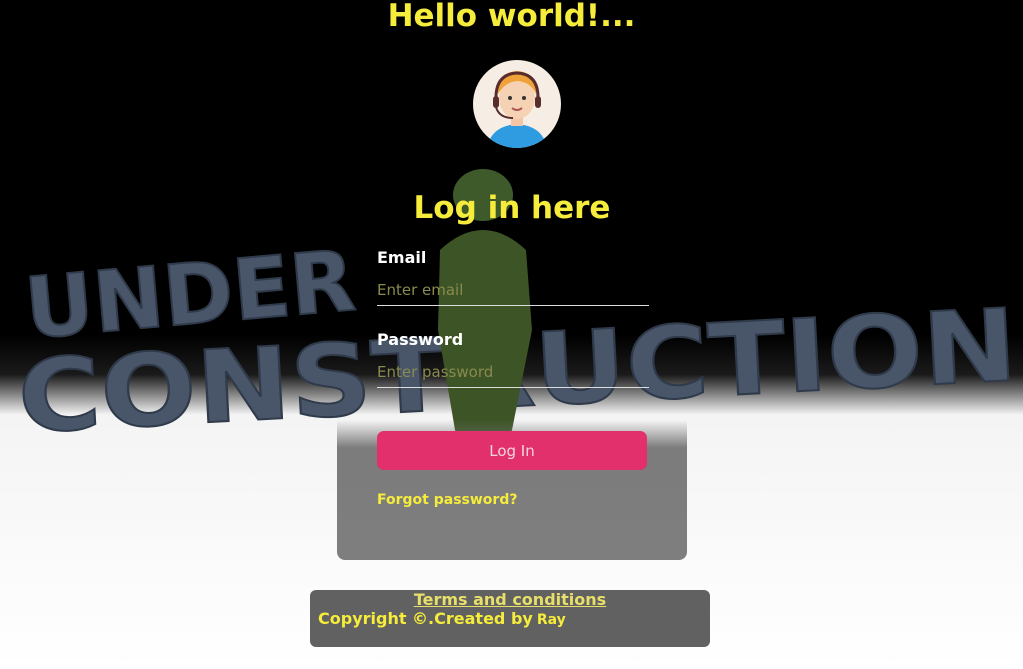 Image resolution: width=1023 pixels, height=669 pixels. Describe the element at coordinates (447, 500) in the screenshot. I see `forgot-password-link: Forgot password?` at that location.